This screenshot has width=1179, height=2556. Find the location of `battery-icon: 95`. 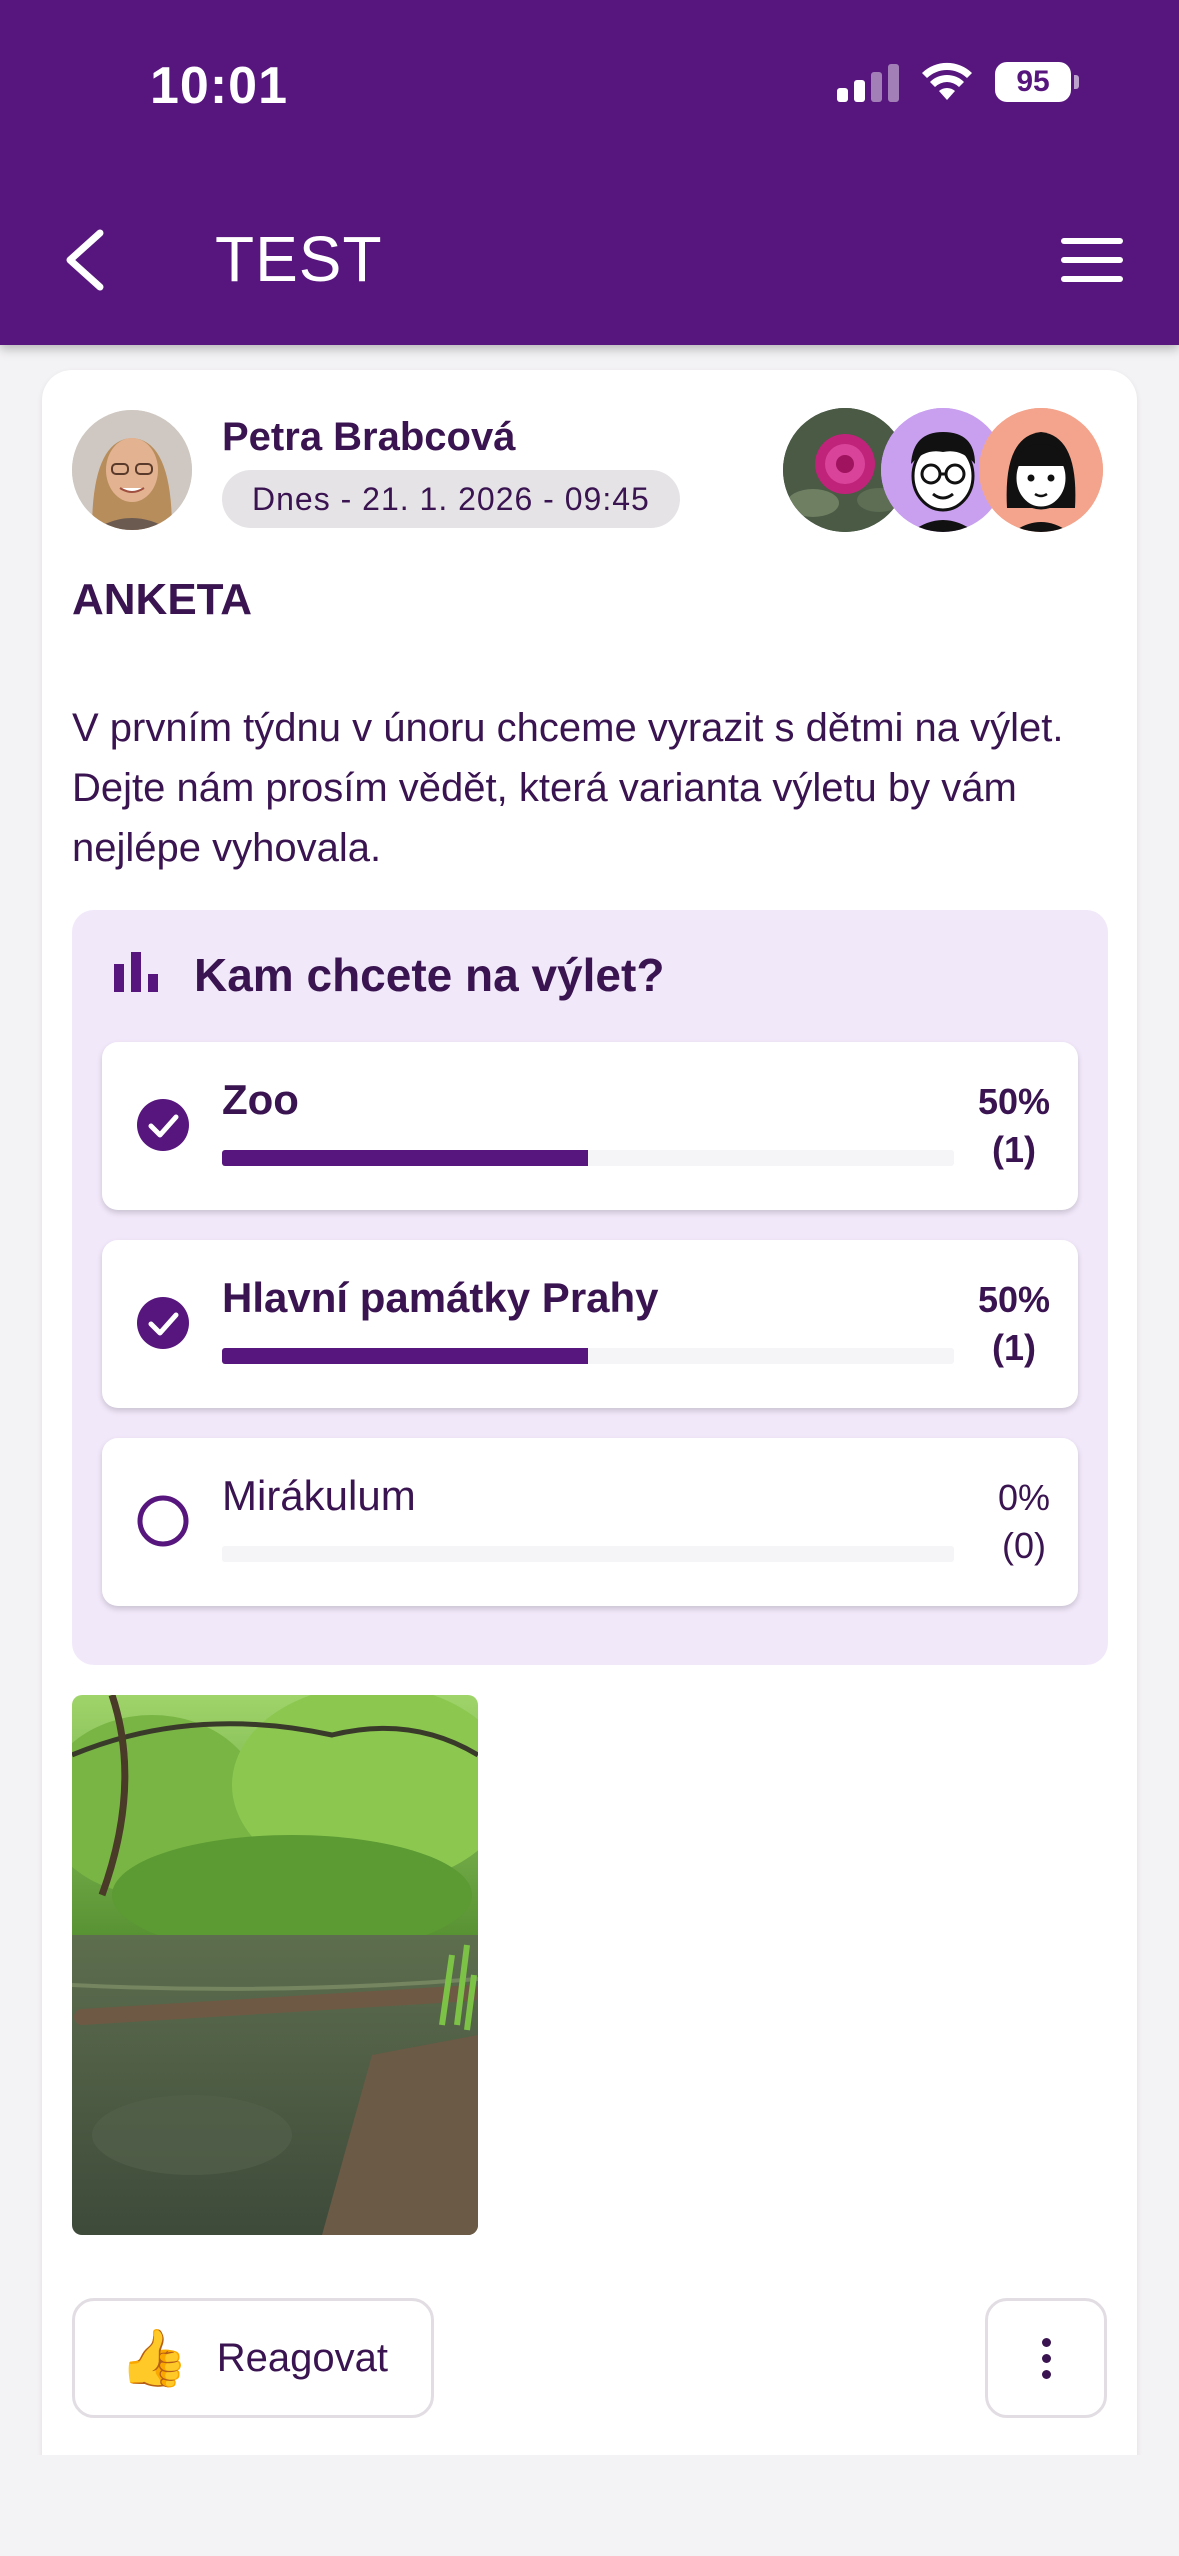

battery-icon: 95 is located at coordinates (1037, 82).